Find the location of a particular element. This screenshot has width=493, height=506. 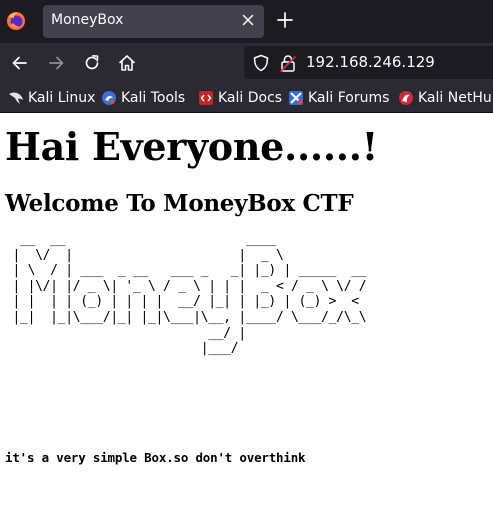

bookmark-kali-nethunter: Kali NetHunter is located at coordinates (445, 98).